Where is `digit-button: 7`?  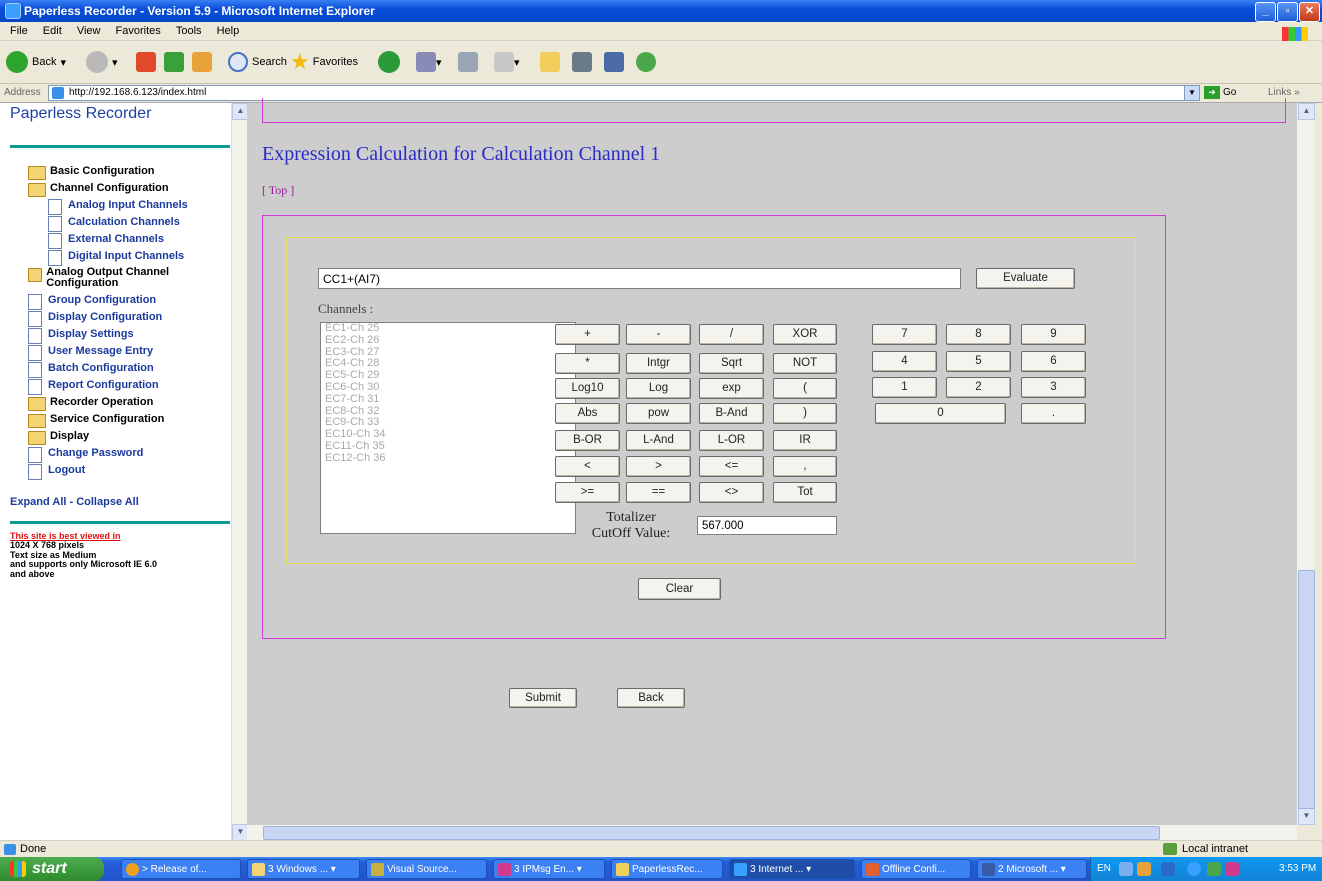
digit-button: 7 is located at coordinates (904, 334).